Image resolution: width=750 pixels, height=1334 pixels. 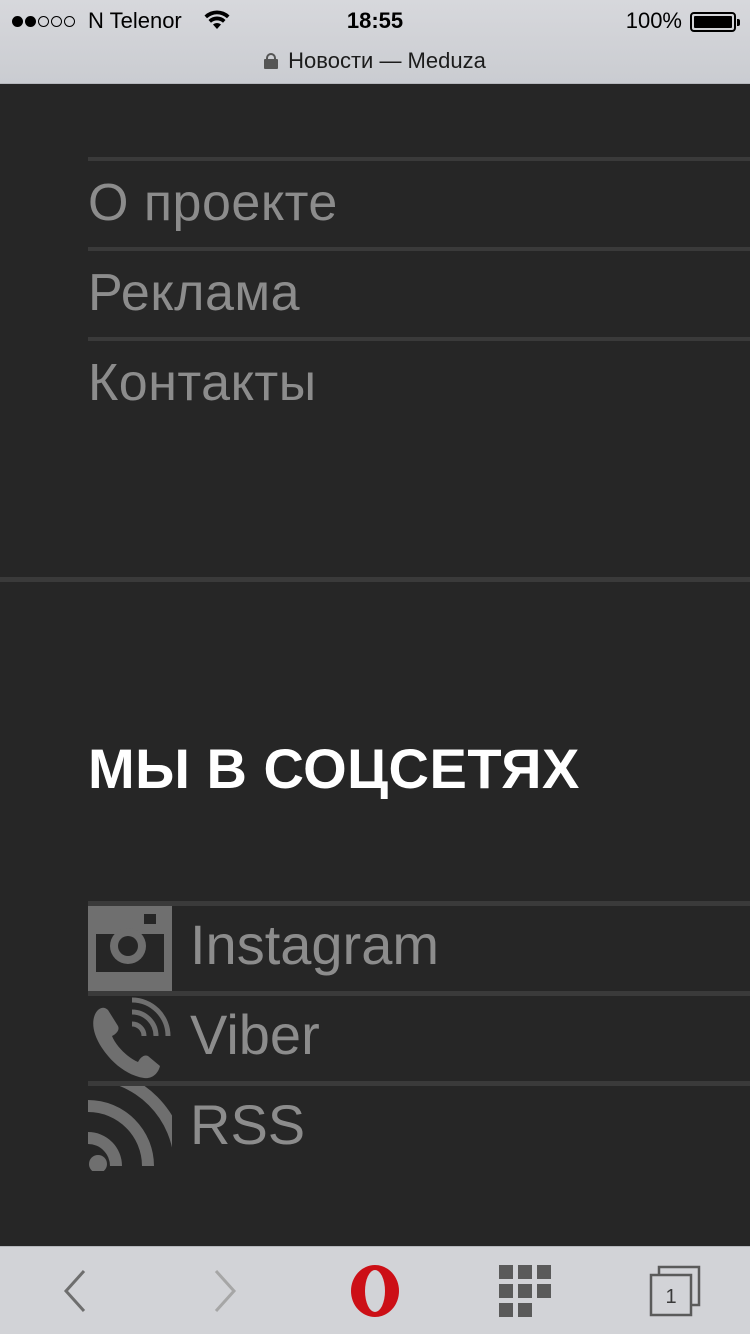 What do you see at coordinates (194, 293) in the screenshot?
I see `nav-item-label: Реклама` at bounding box center [194, 293].